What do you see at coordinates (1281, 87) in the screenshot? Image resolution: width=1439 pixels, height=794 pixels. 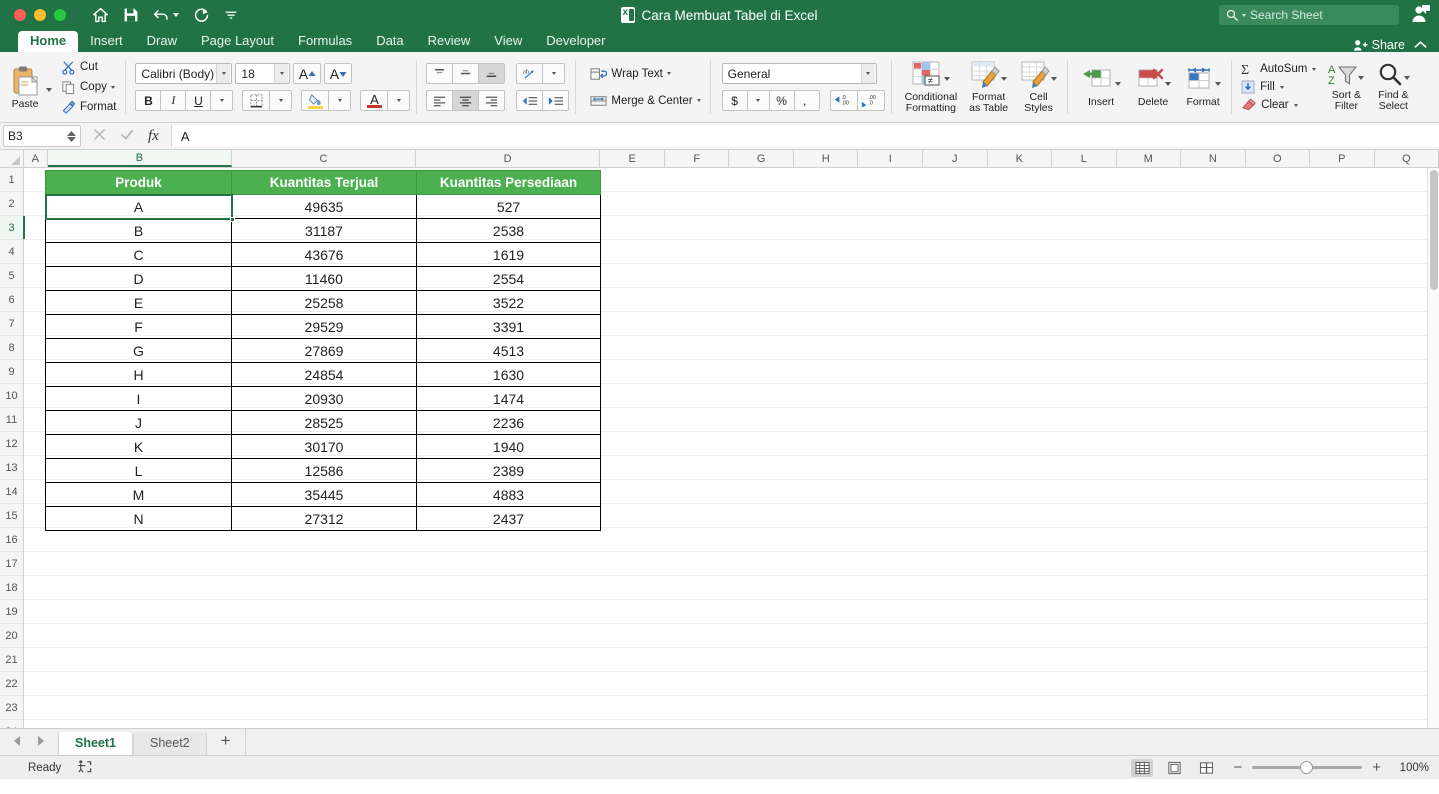 I see `fill-caret-icon` at bounding box center [1281, 87].